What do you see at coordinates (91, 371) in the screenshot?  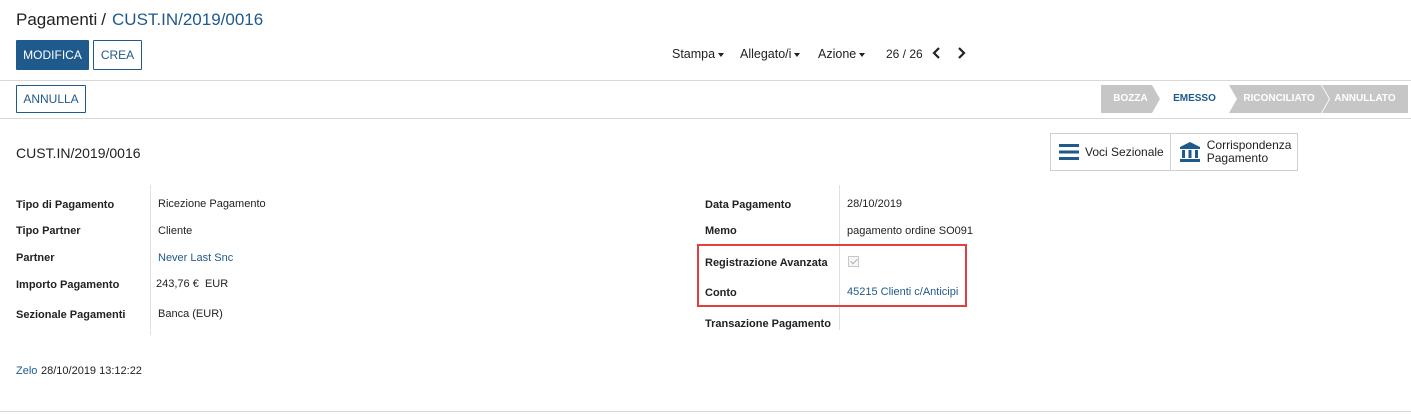 I see `chatter-timestamp: 28/10/2019 13:12:22` at bounding box center [91, 371].